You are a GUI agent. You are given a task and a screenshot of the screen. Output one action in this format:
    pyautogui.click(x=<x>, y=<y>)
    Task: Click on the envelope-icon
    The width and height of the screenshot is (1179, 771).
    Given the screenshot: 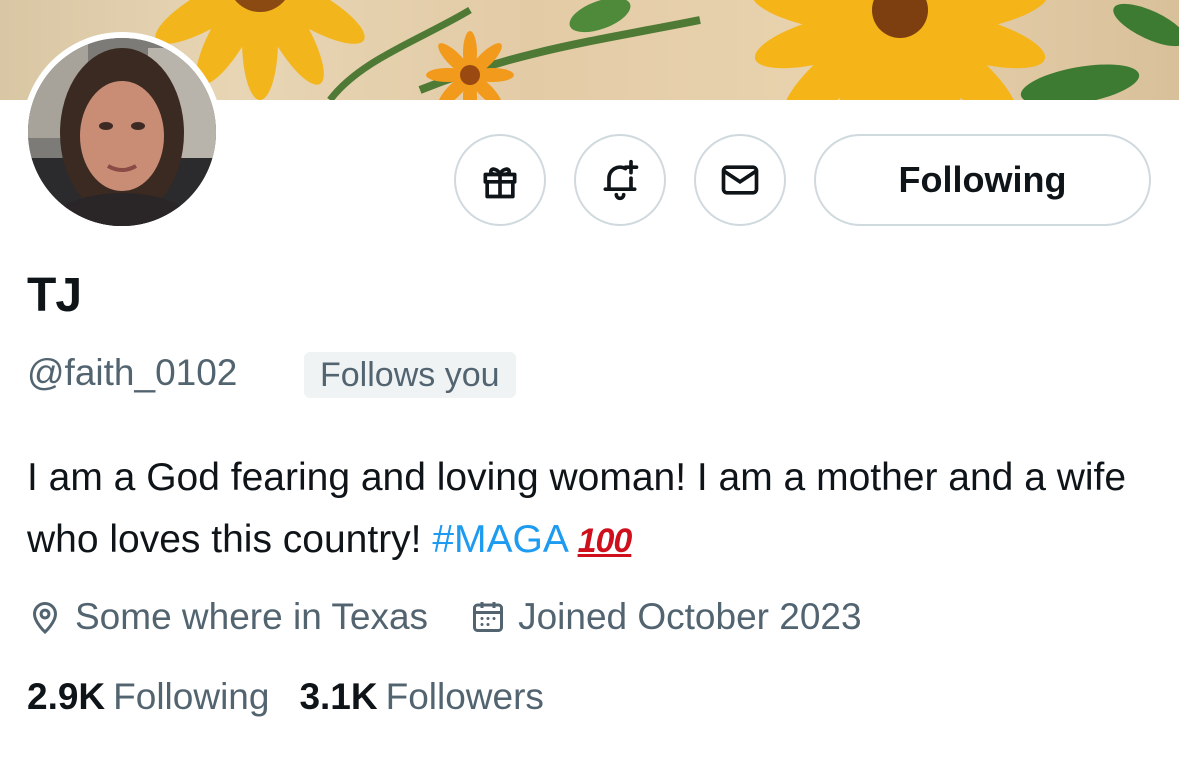 What is the action you would take?
    pyautogui.click(x=740, y=180)
    